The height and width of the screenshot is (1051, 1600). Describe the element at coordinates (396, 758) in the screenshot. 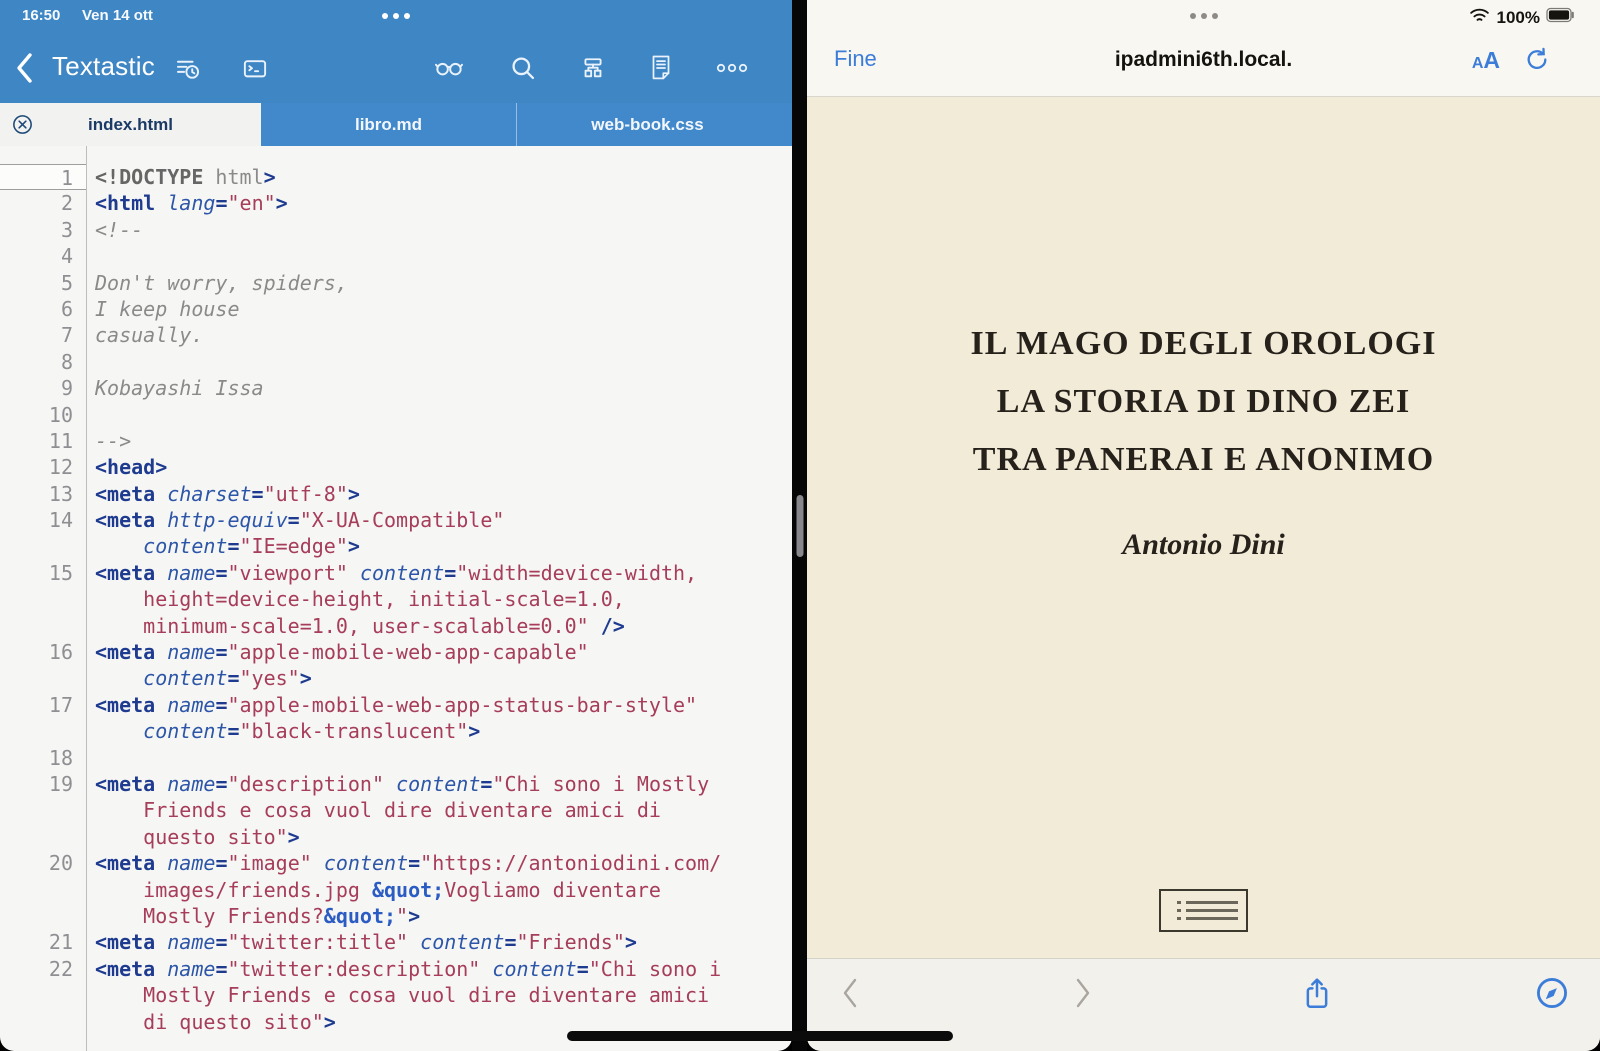

I see `code-line: 18` at that location.